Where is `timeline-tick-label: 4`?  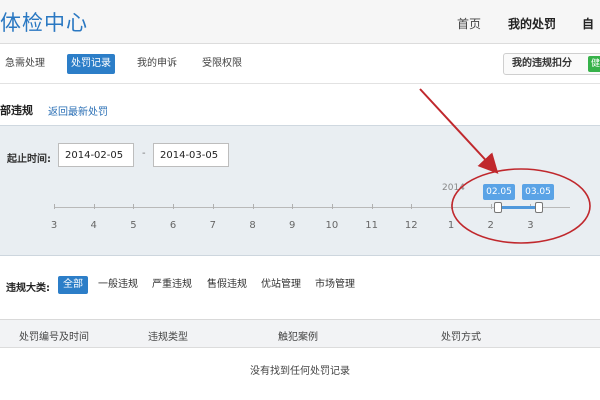
timeline-tick-label: 4 is located at coordinates (94, 225).